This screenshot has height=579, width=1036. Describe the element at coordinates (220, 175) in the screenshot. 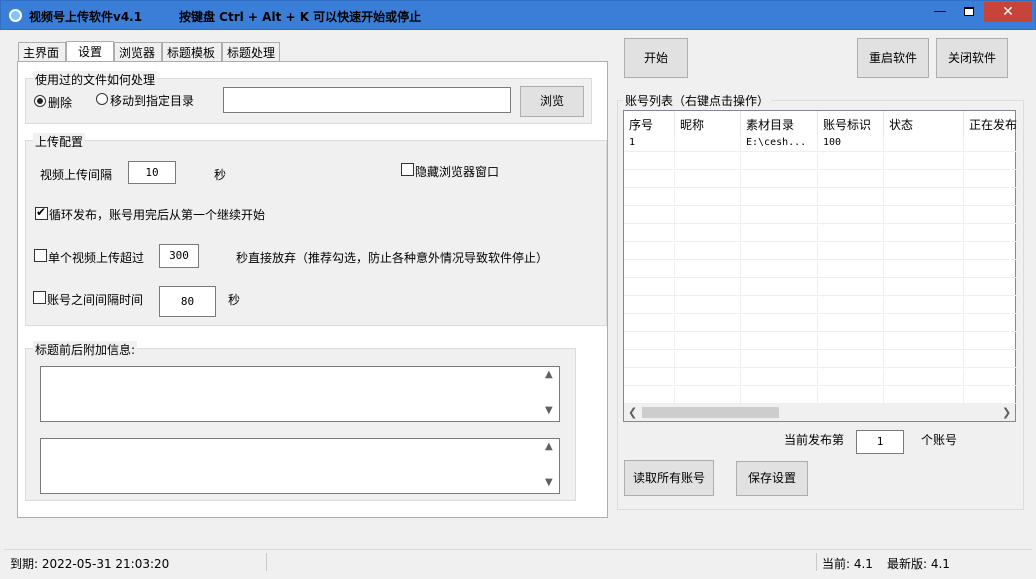

I see `upload-interval-unit: 秒` at that location.